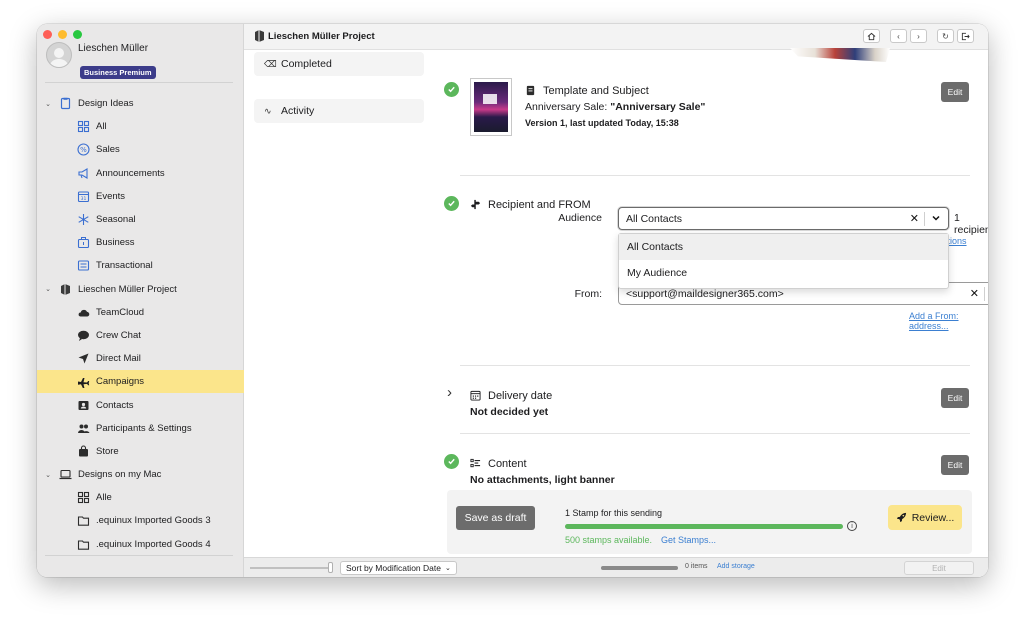  Describe the element at coordinates (140, 242) in the screenshot. I see `sidebar-item-business: Business` at that location.